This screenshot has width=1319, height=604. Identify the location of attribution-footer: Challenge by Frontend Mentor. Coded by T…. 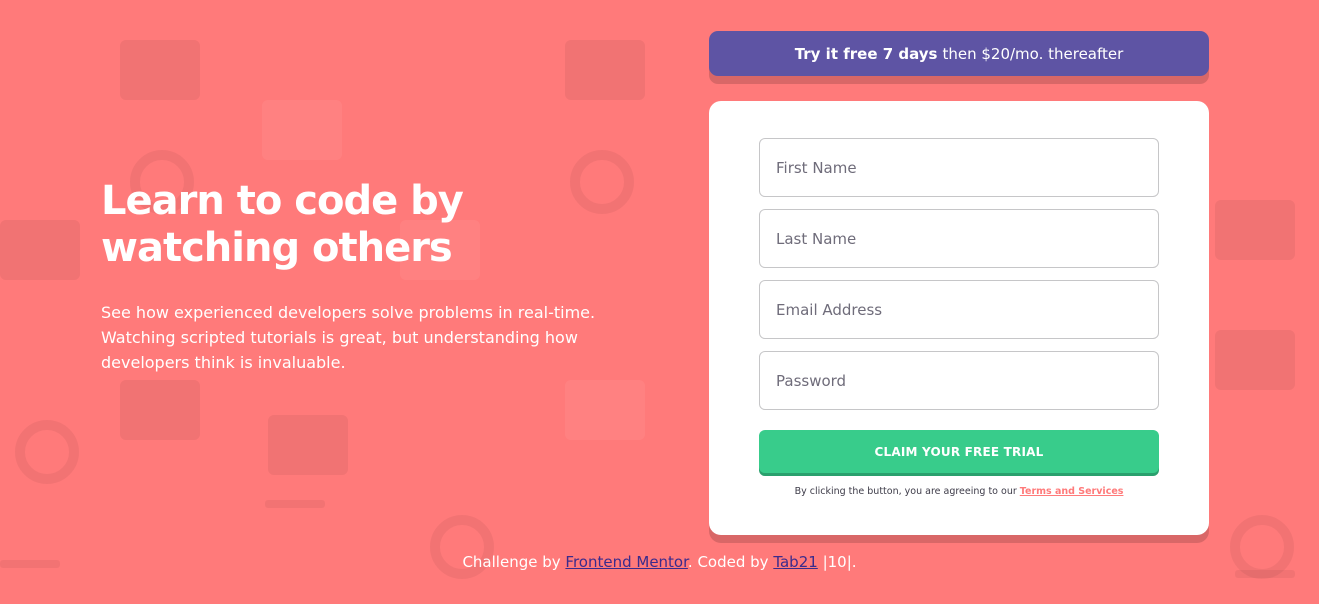
(659, 562).